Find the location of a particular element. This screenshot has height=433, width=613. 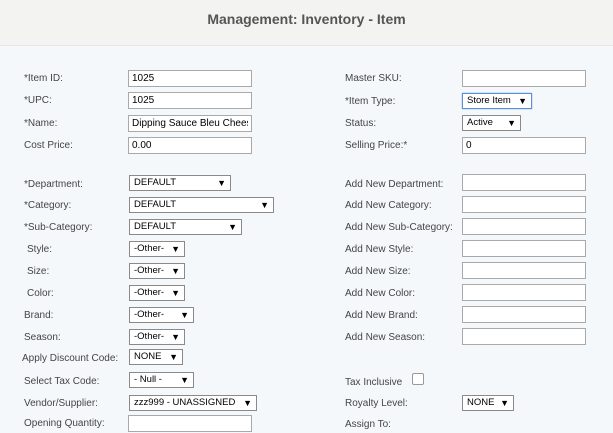

sub-category-label: *Sub-Category: is located at coordinates (58, 227).